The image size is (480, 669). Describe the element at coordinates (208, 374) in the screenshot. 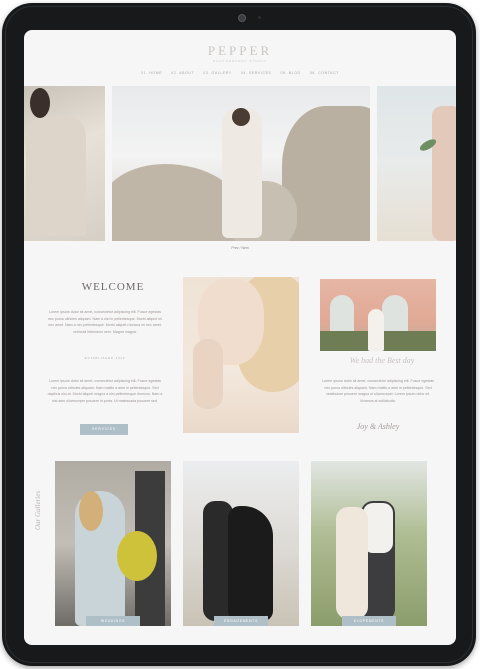

I see `photo-hand` at that location.